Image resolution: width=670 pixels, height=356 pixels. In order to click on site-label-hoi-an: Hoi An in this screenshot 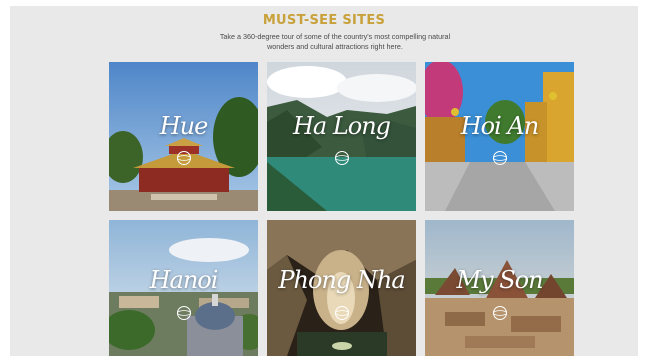, I will do `click(499, 126)`.